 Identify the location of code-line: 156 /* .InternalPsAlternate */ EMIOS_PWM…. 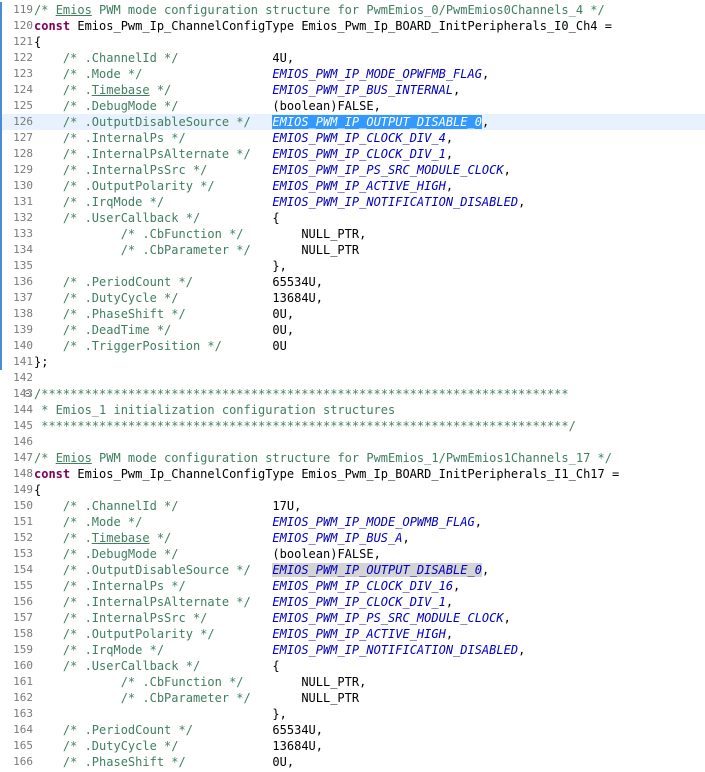
(352, 602).